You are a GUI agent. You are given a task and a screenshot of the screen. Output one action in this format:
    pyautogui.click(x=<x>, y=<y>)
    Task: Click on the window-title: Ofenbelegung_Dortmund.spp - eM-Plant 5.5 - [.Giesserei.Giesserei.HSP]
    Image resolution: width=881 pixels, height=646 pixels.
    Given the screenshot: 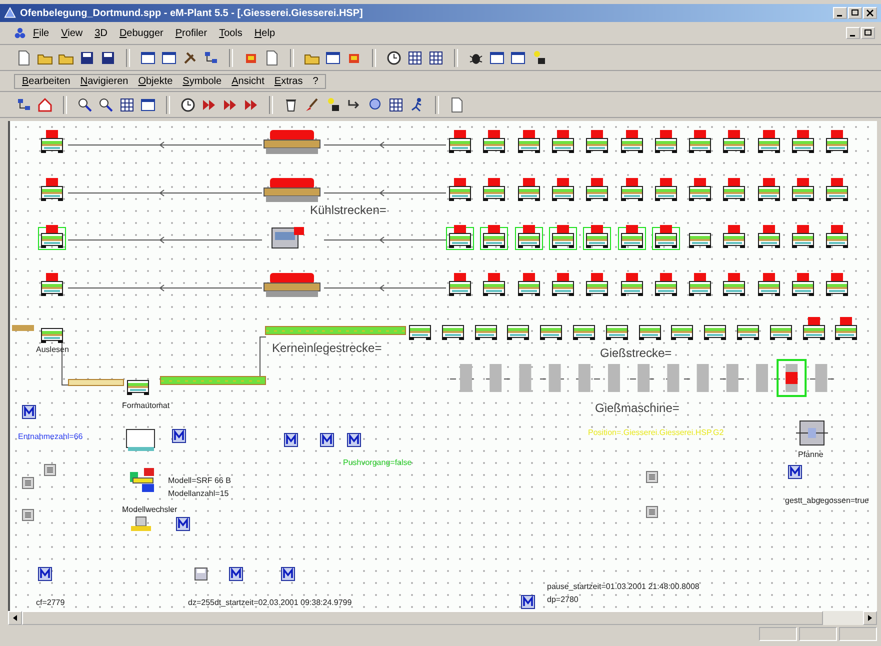 What is the action you would take?
    pyautogui.click(x=191, y=13)
    